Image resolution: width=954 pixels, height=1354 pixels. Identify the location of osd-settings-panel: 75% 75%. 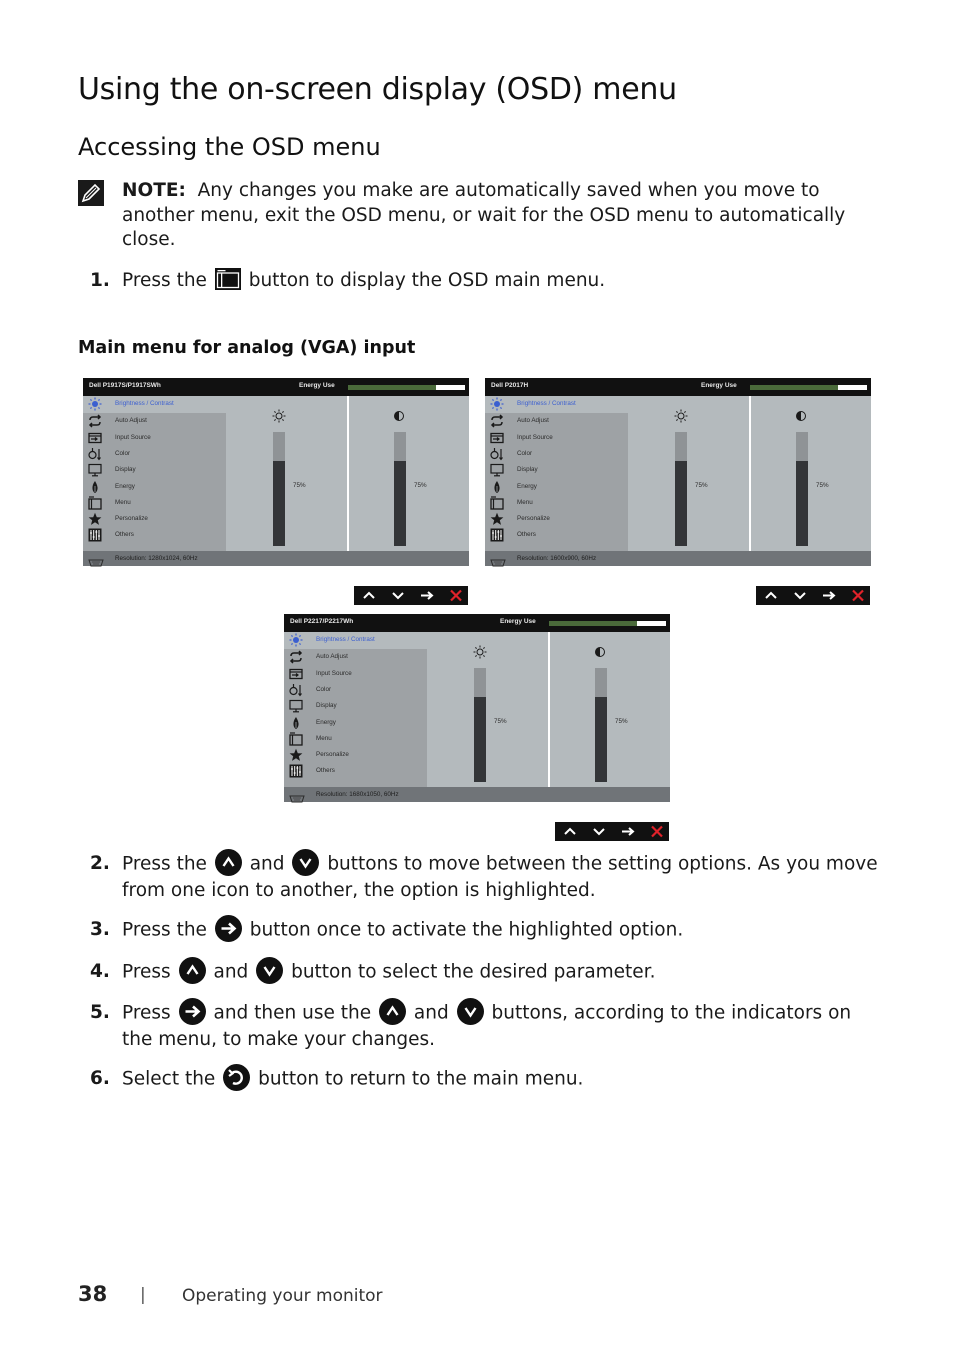
(548, 709).